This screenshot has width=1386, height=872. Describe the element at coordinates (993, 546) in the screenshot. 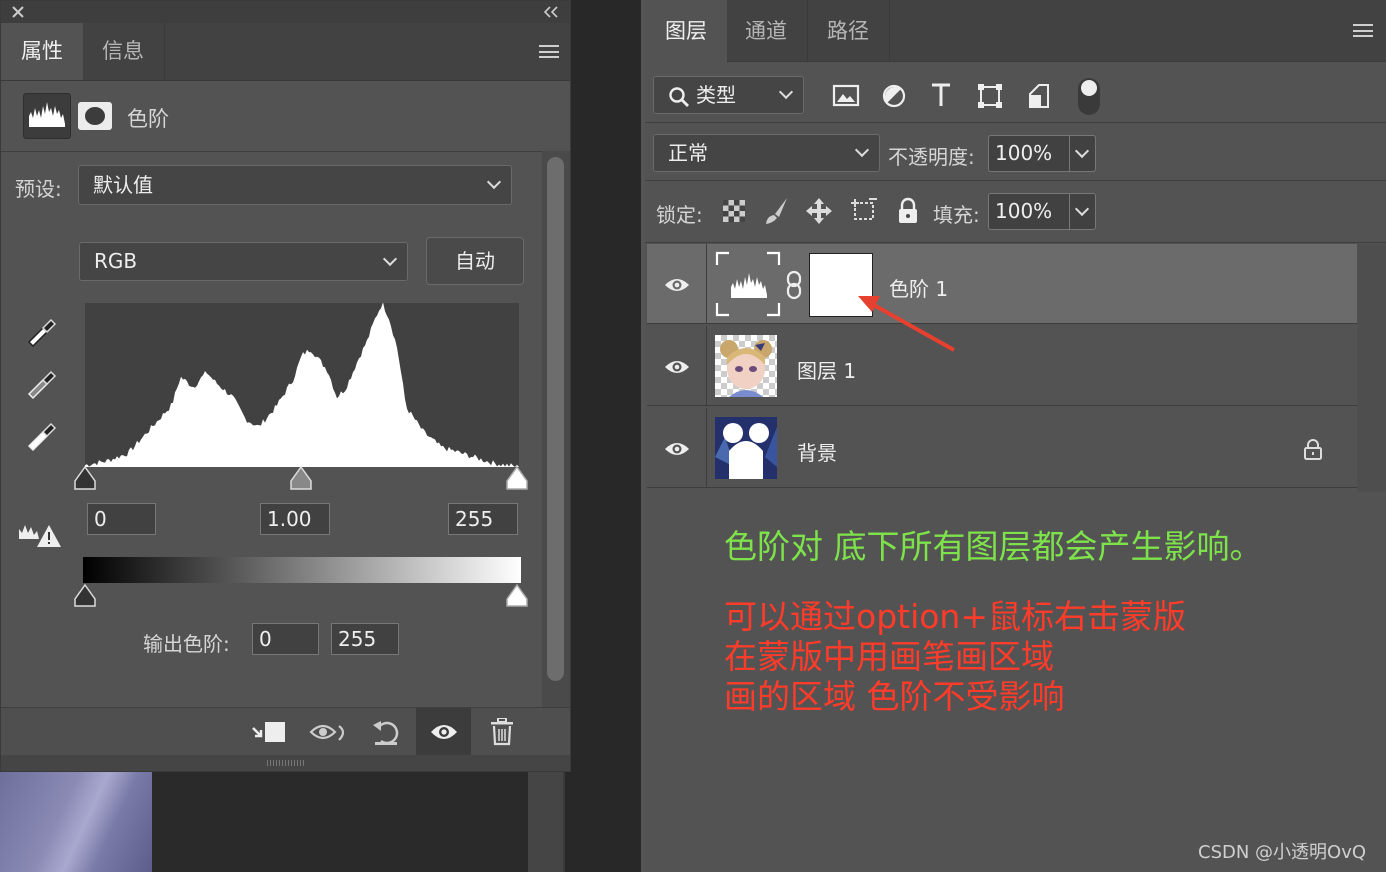

I see `annotation-green: 色阶对 底下所有图层都会产生影响。` at that location.